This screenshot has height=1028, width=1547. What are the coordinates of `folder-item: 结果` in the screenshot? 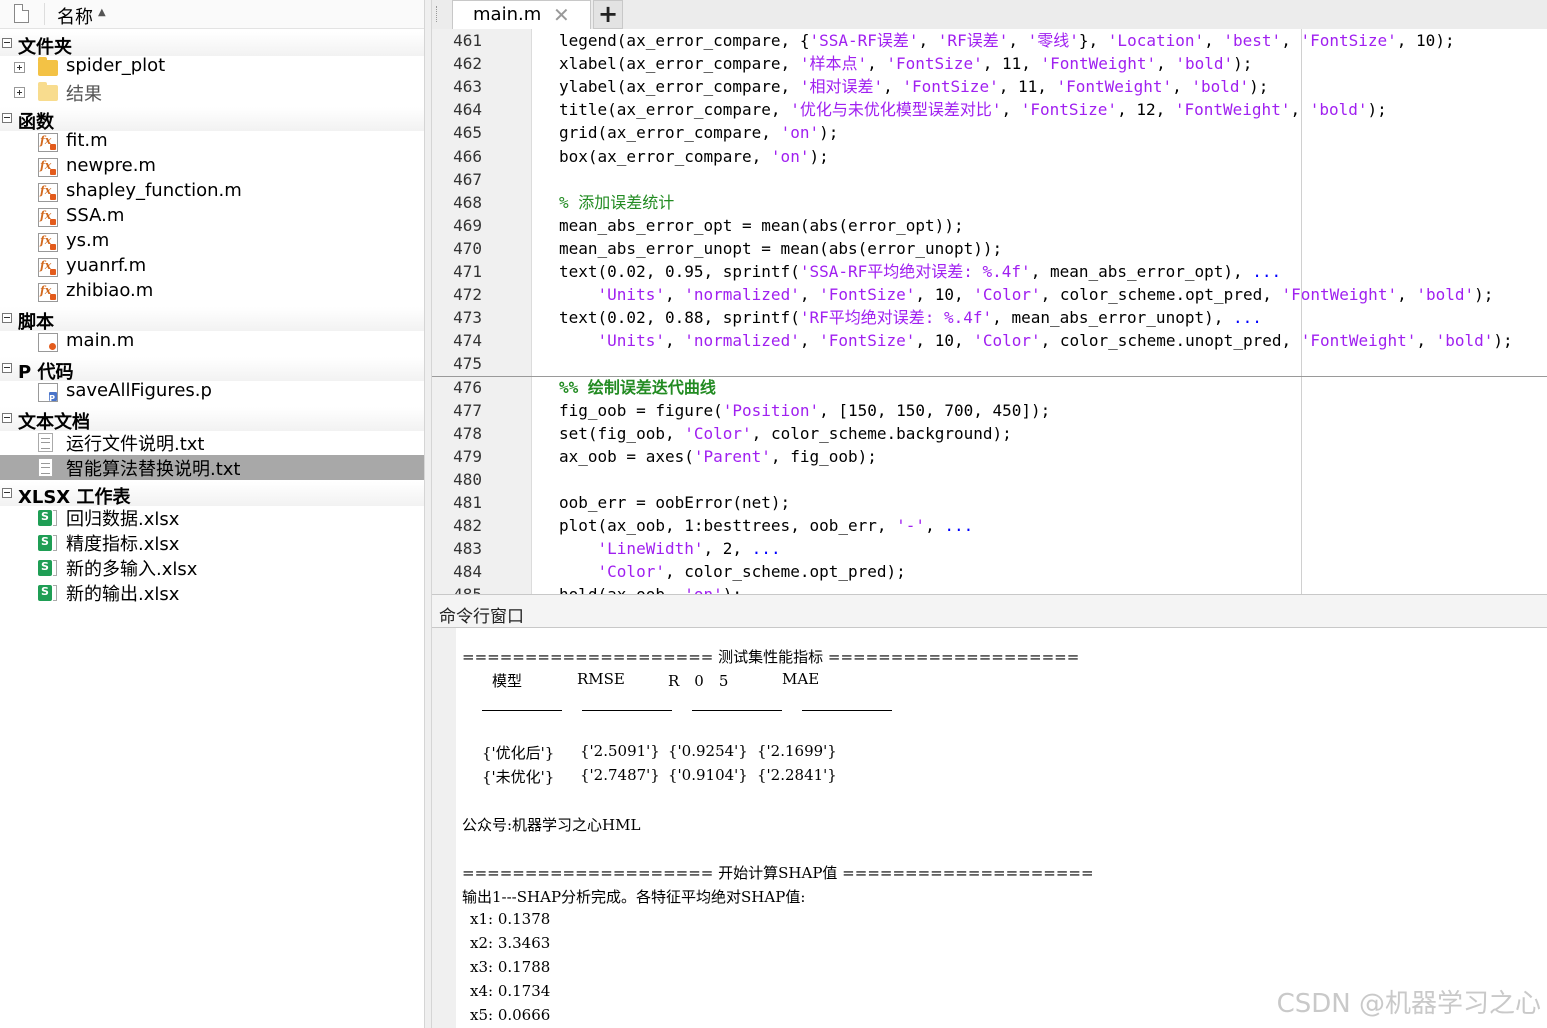 It's located at (212, 92).